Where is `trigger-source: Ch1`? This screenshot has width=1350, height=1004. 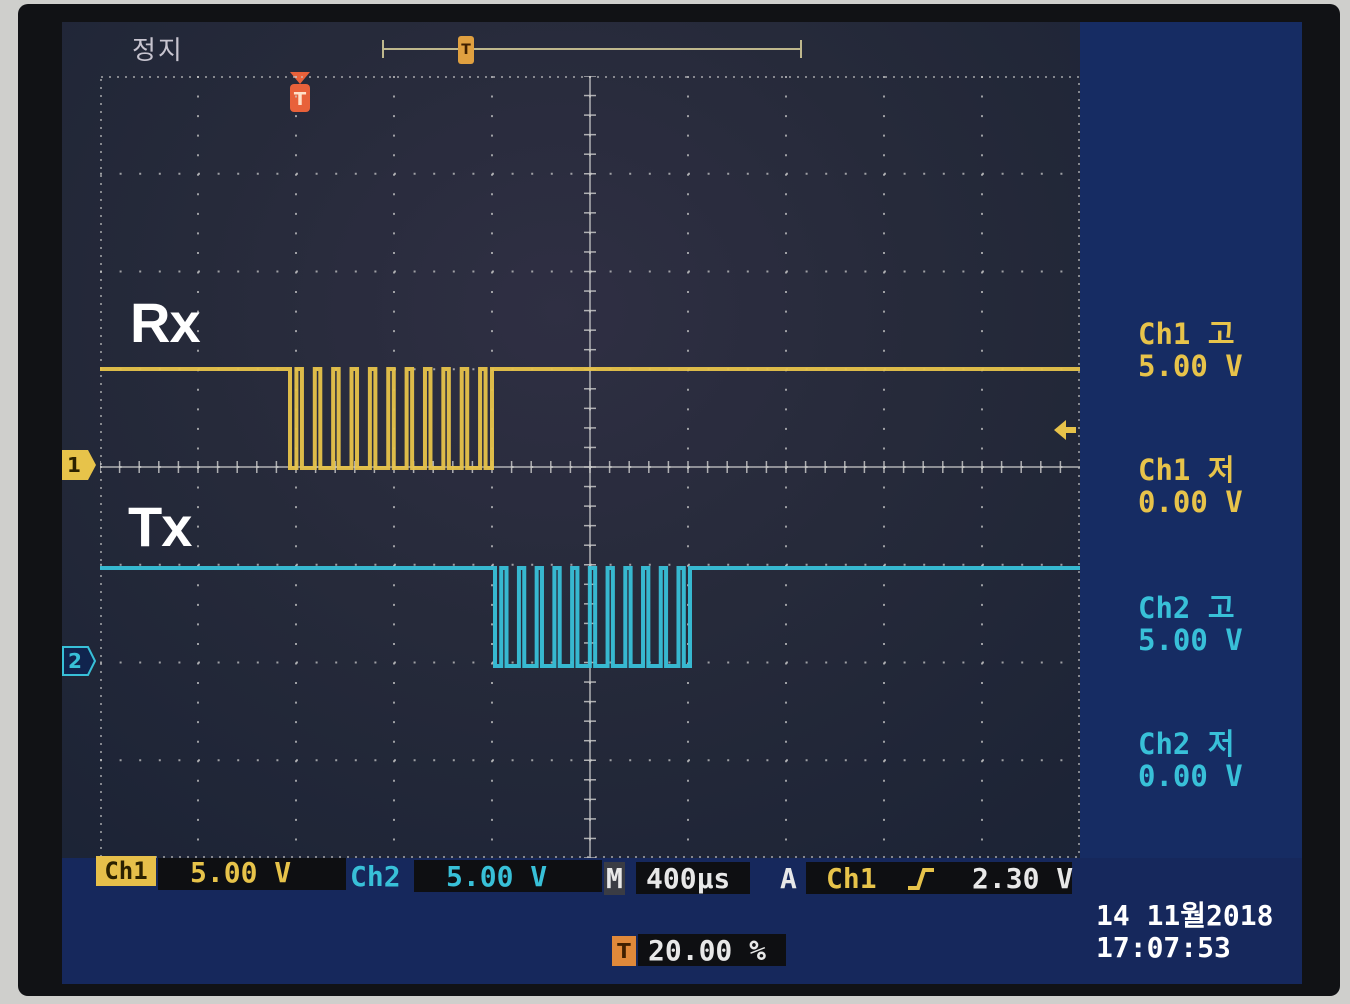 trigger-source: Ch1 is located at coordinates (851, 878).